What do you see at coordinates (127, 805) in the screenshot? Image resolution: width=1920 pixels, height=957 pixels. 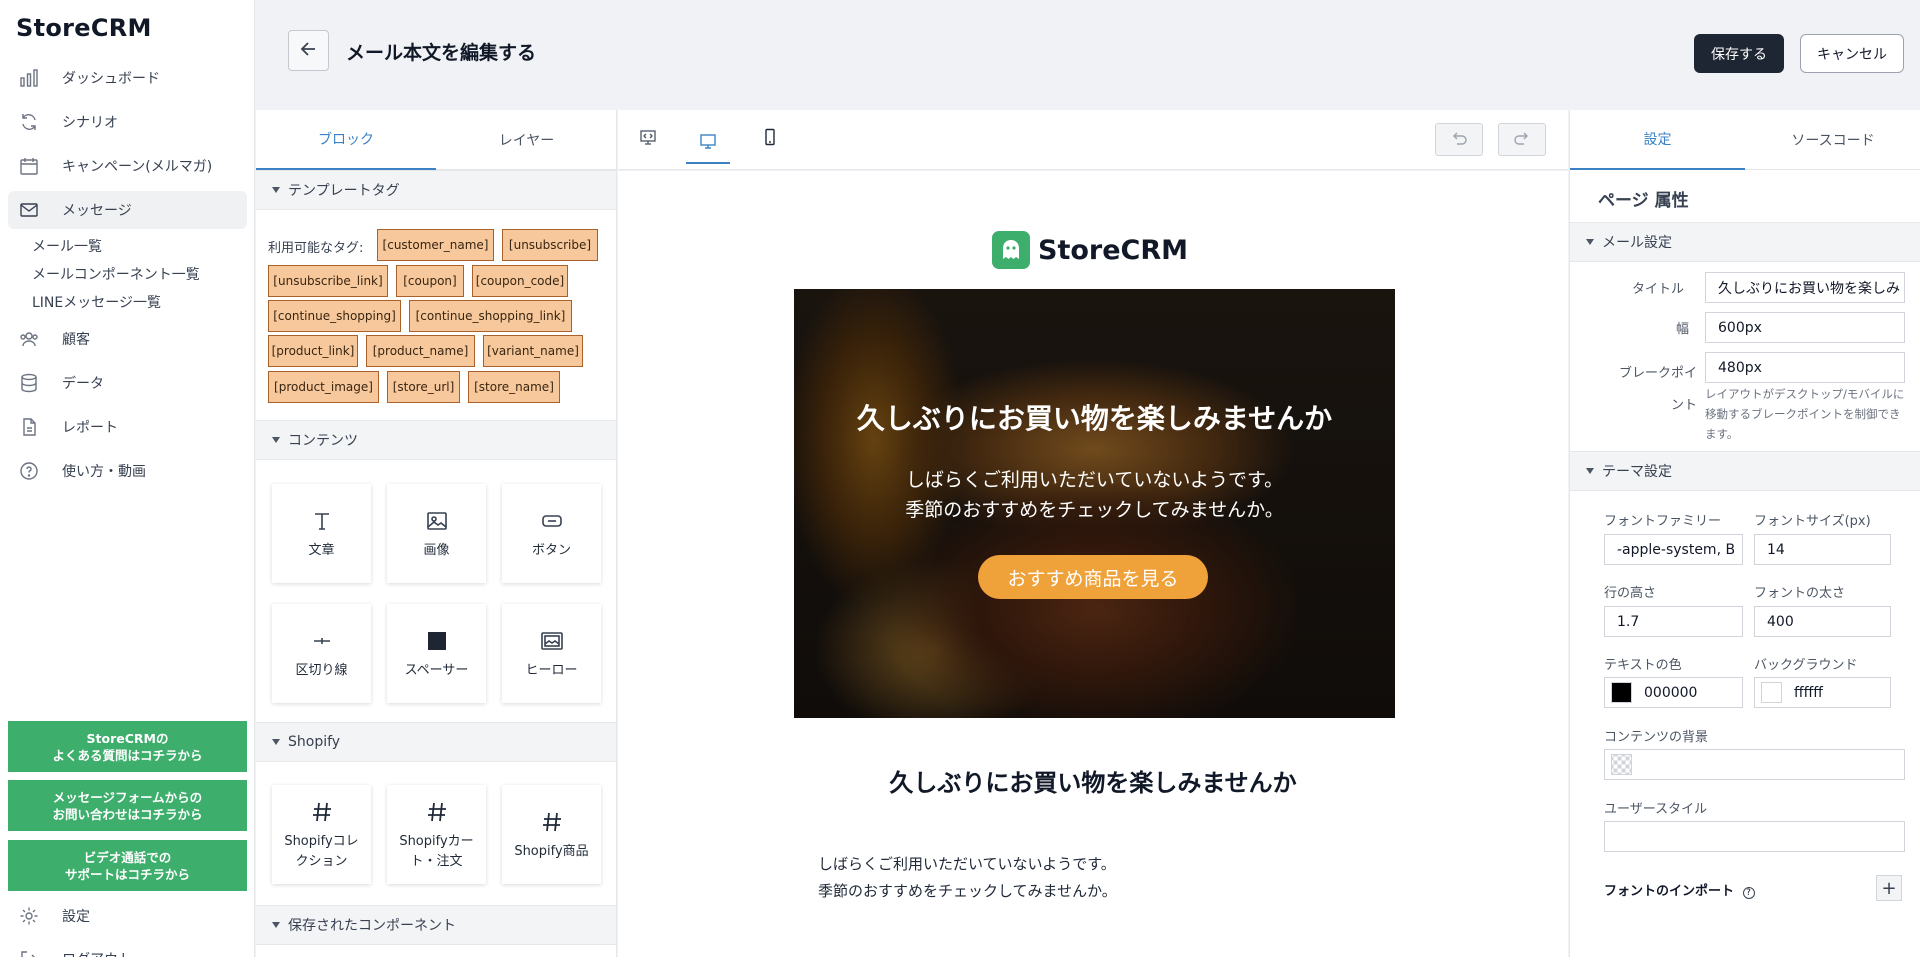 I see `contact-form-button: メッセージフォームからの お問い合わせはコチラから` at bounding box center [127, 805].